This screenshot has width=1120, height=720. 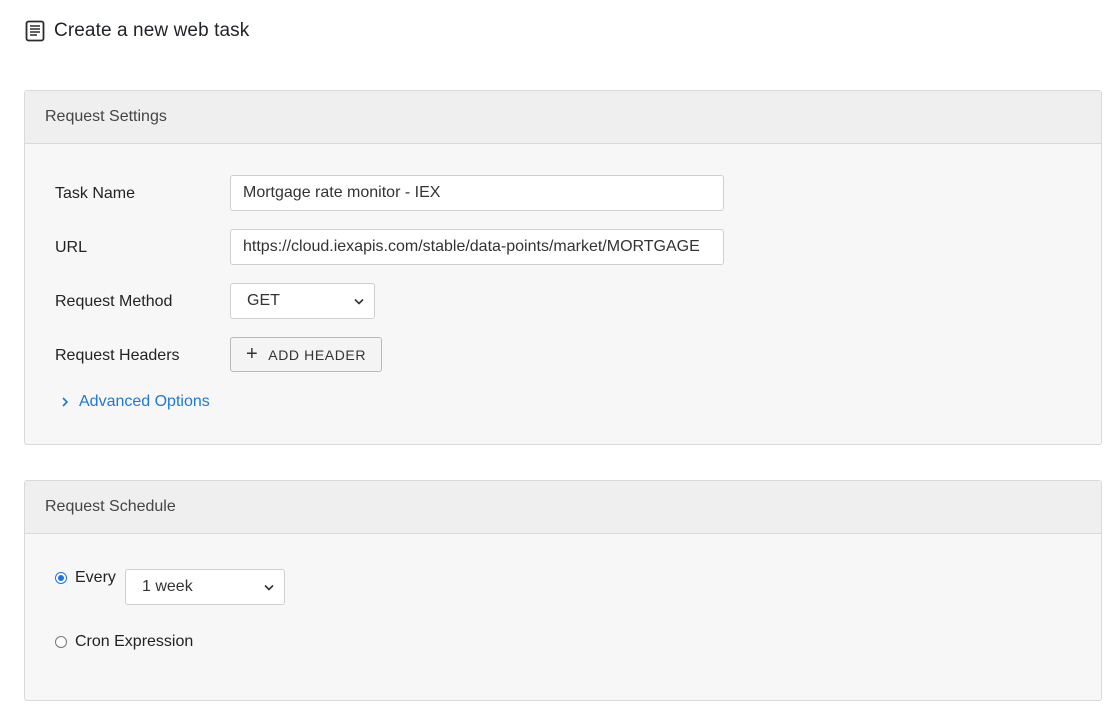 I want to click on every-interval-select: 1 week, so click(x=205, y=587).